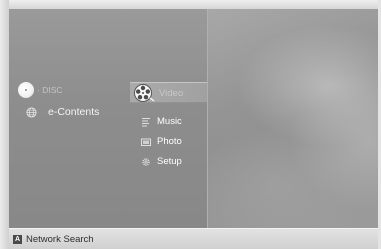  I want to click on menu-item-video-label: Video, so click(171, 93).